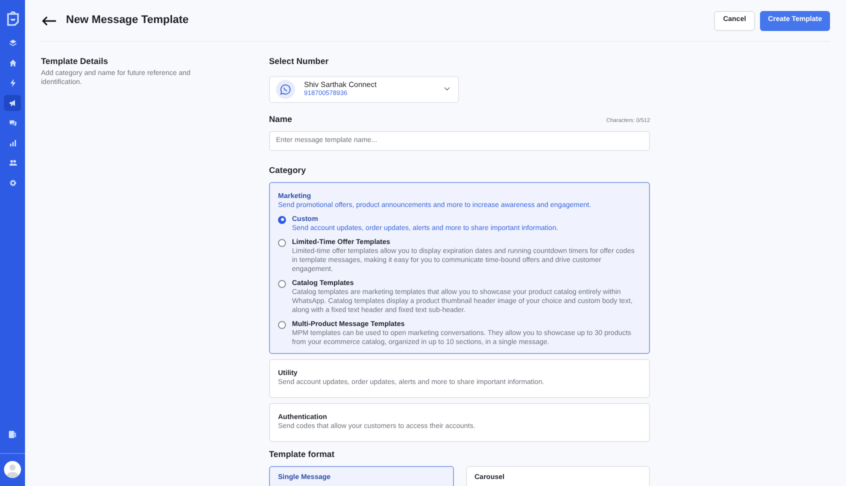 Image resolution: width=846 pixels, height=486 pixels. Describe the element at coordinates (447, 89) in the screenshot. I see `chevron-down-icon` at that location.